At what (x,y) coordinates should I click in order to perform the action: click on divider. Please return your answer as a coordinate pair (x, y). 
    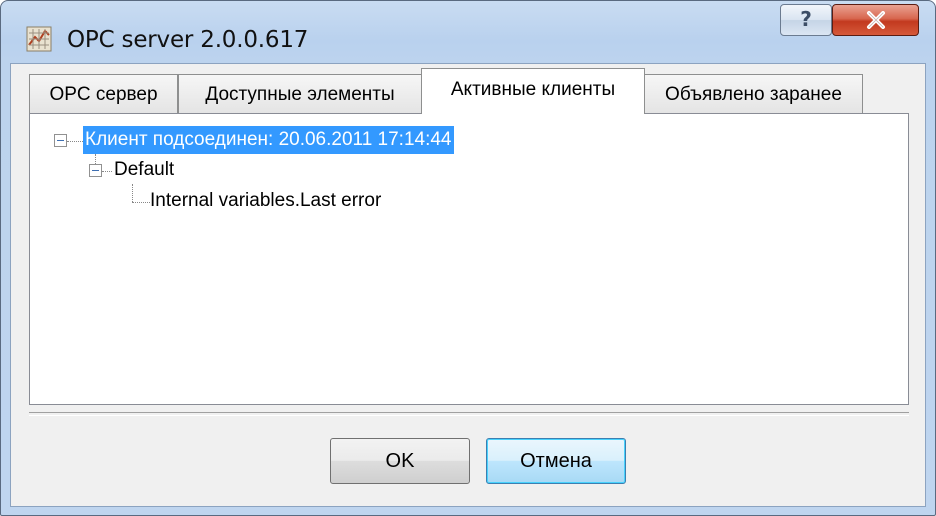
    Looking at the image, I should click on (469, 414).